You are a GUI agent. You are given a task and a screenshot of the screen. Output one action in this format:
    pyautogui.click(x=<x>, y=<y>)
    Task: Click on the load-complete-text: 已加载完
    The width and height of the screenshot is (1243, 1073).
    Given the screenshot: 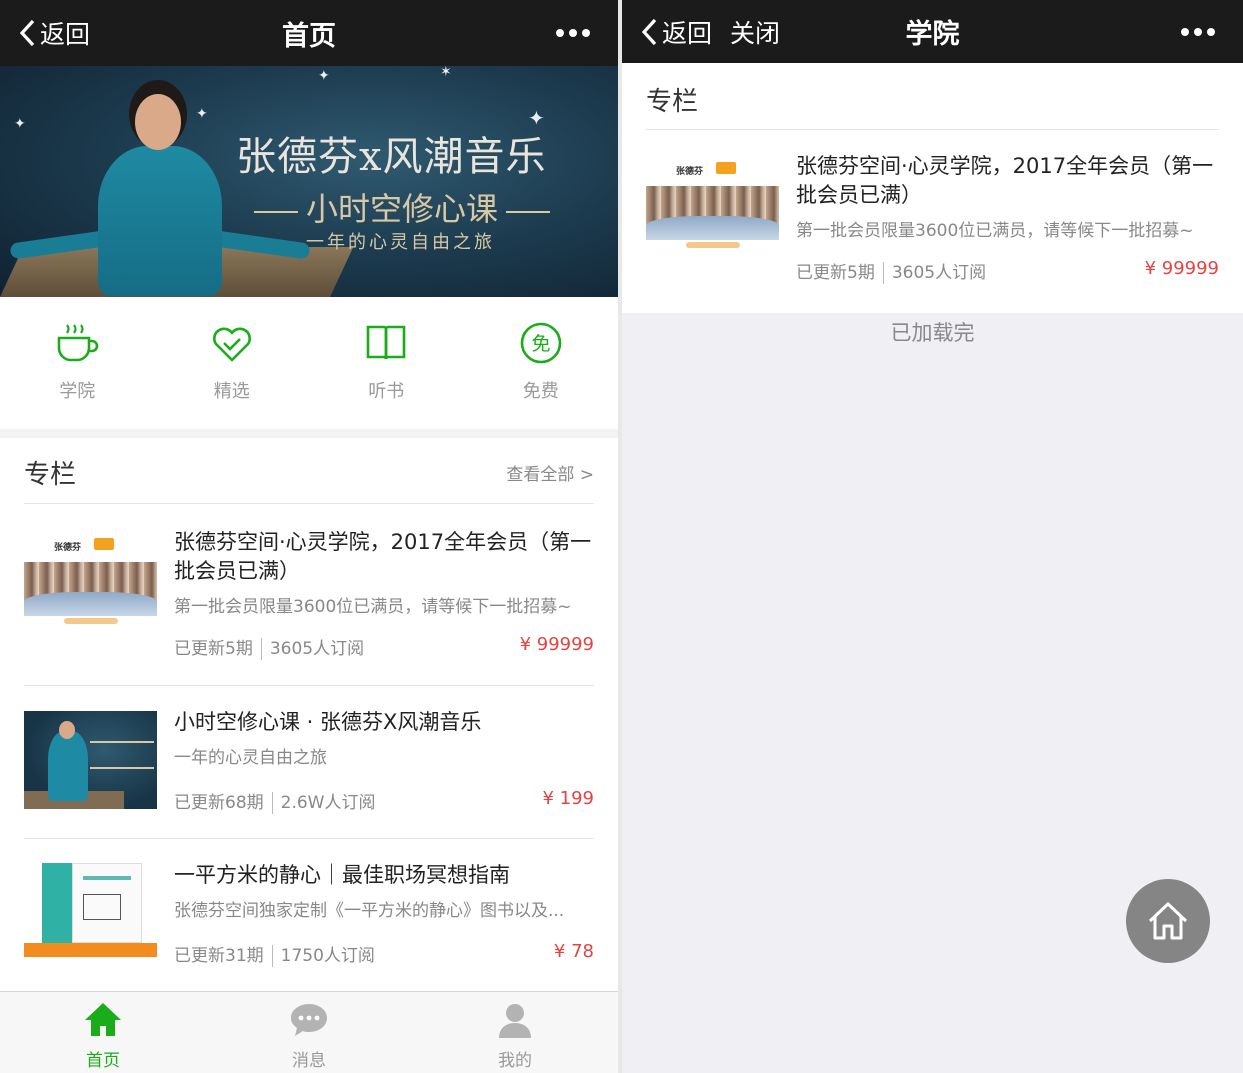 What is the action you would take?
    pyautogui.click(x=932, y=333)
    